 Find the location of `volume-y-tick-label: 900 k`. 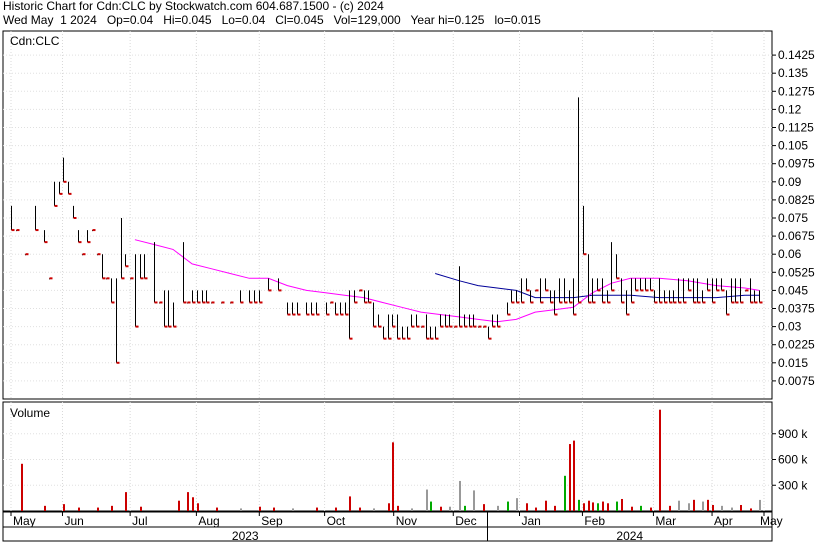

volume-y-tick-label: 900 k is located at coordinates (793, 434).